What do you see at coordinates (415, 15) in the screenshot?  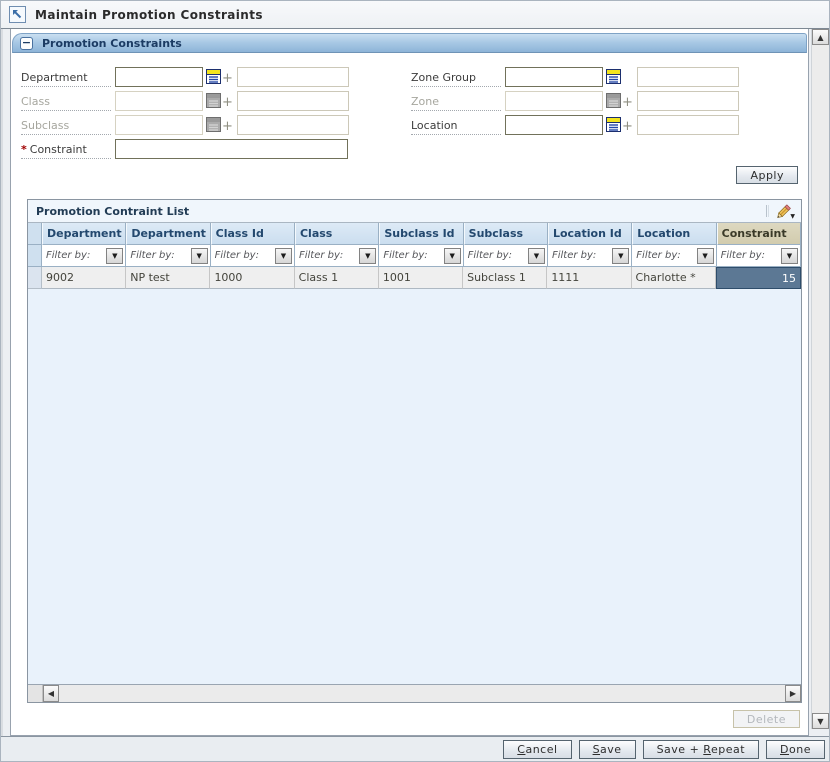 I see `title-bar: Maintain Promotion Constraints` at bounding box center [415, 15].